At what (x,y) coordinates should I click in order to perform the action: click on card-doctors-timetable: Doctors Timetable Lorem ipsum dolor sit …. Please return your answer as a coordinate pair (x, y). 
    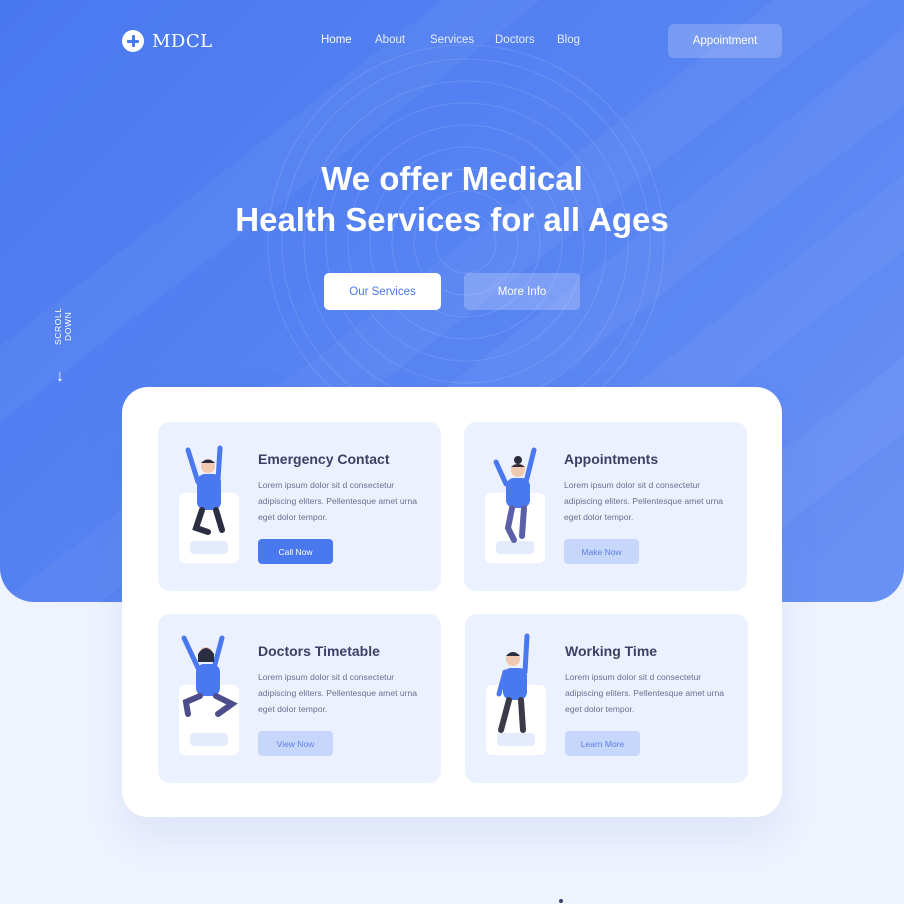
    Looking at the image, I should click on (299, 698).